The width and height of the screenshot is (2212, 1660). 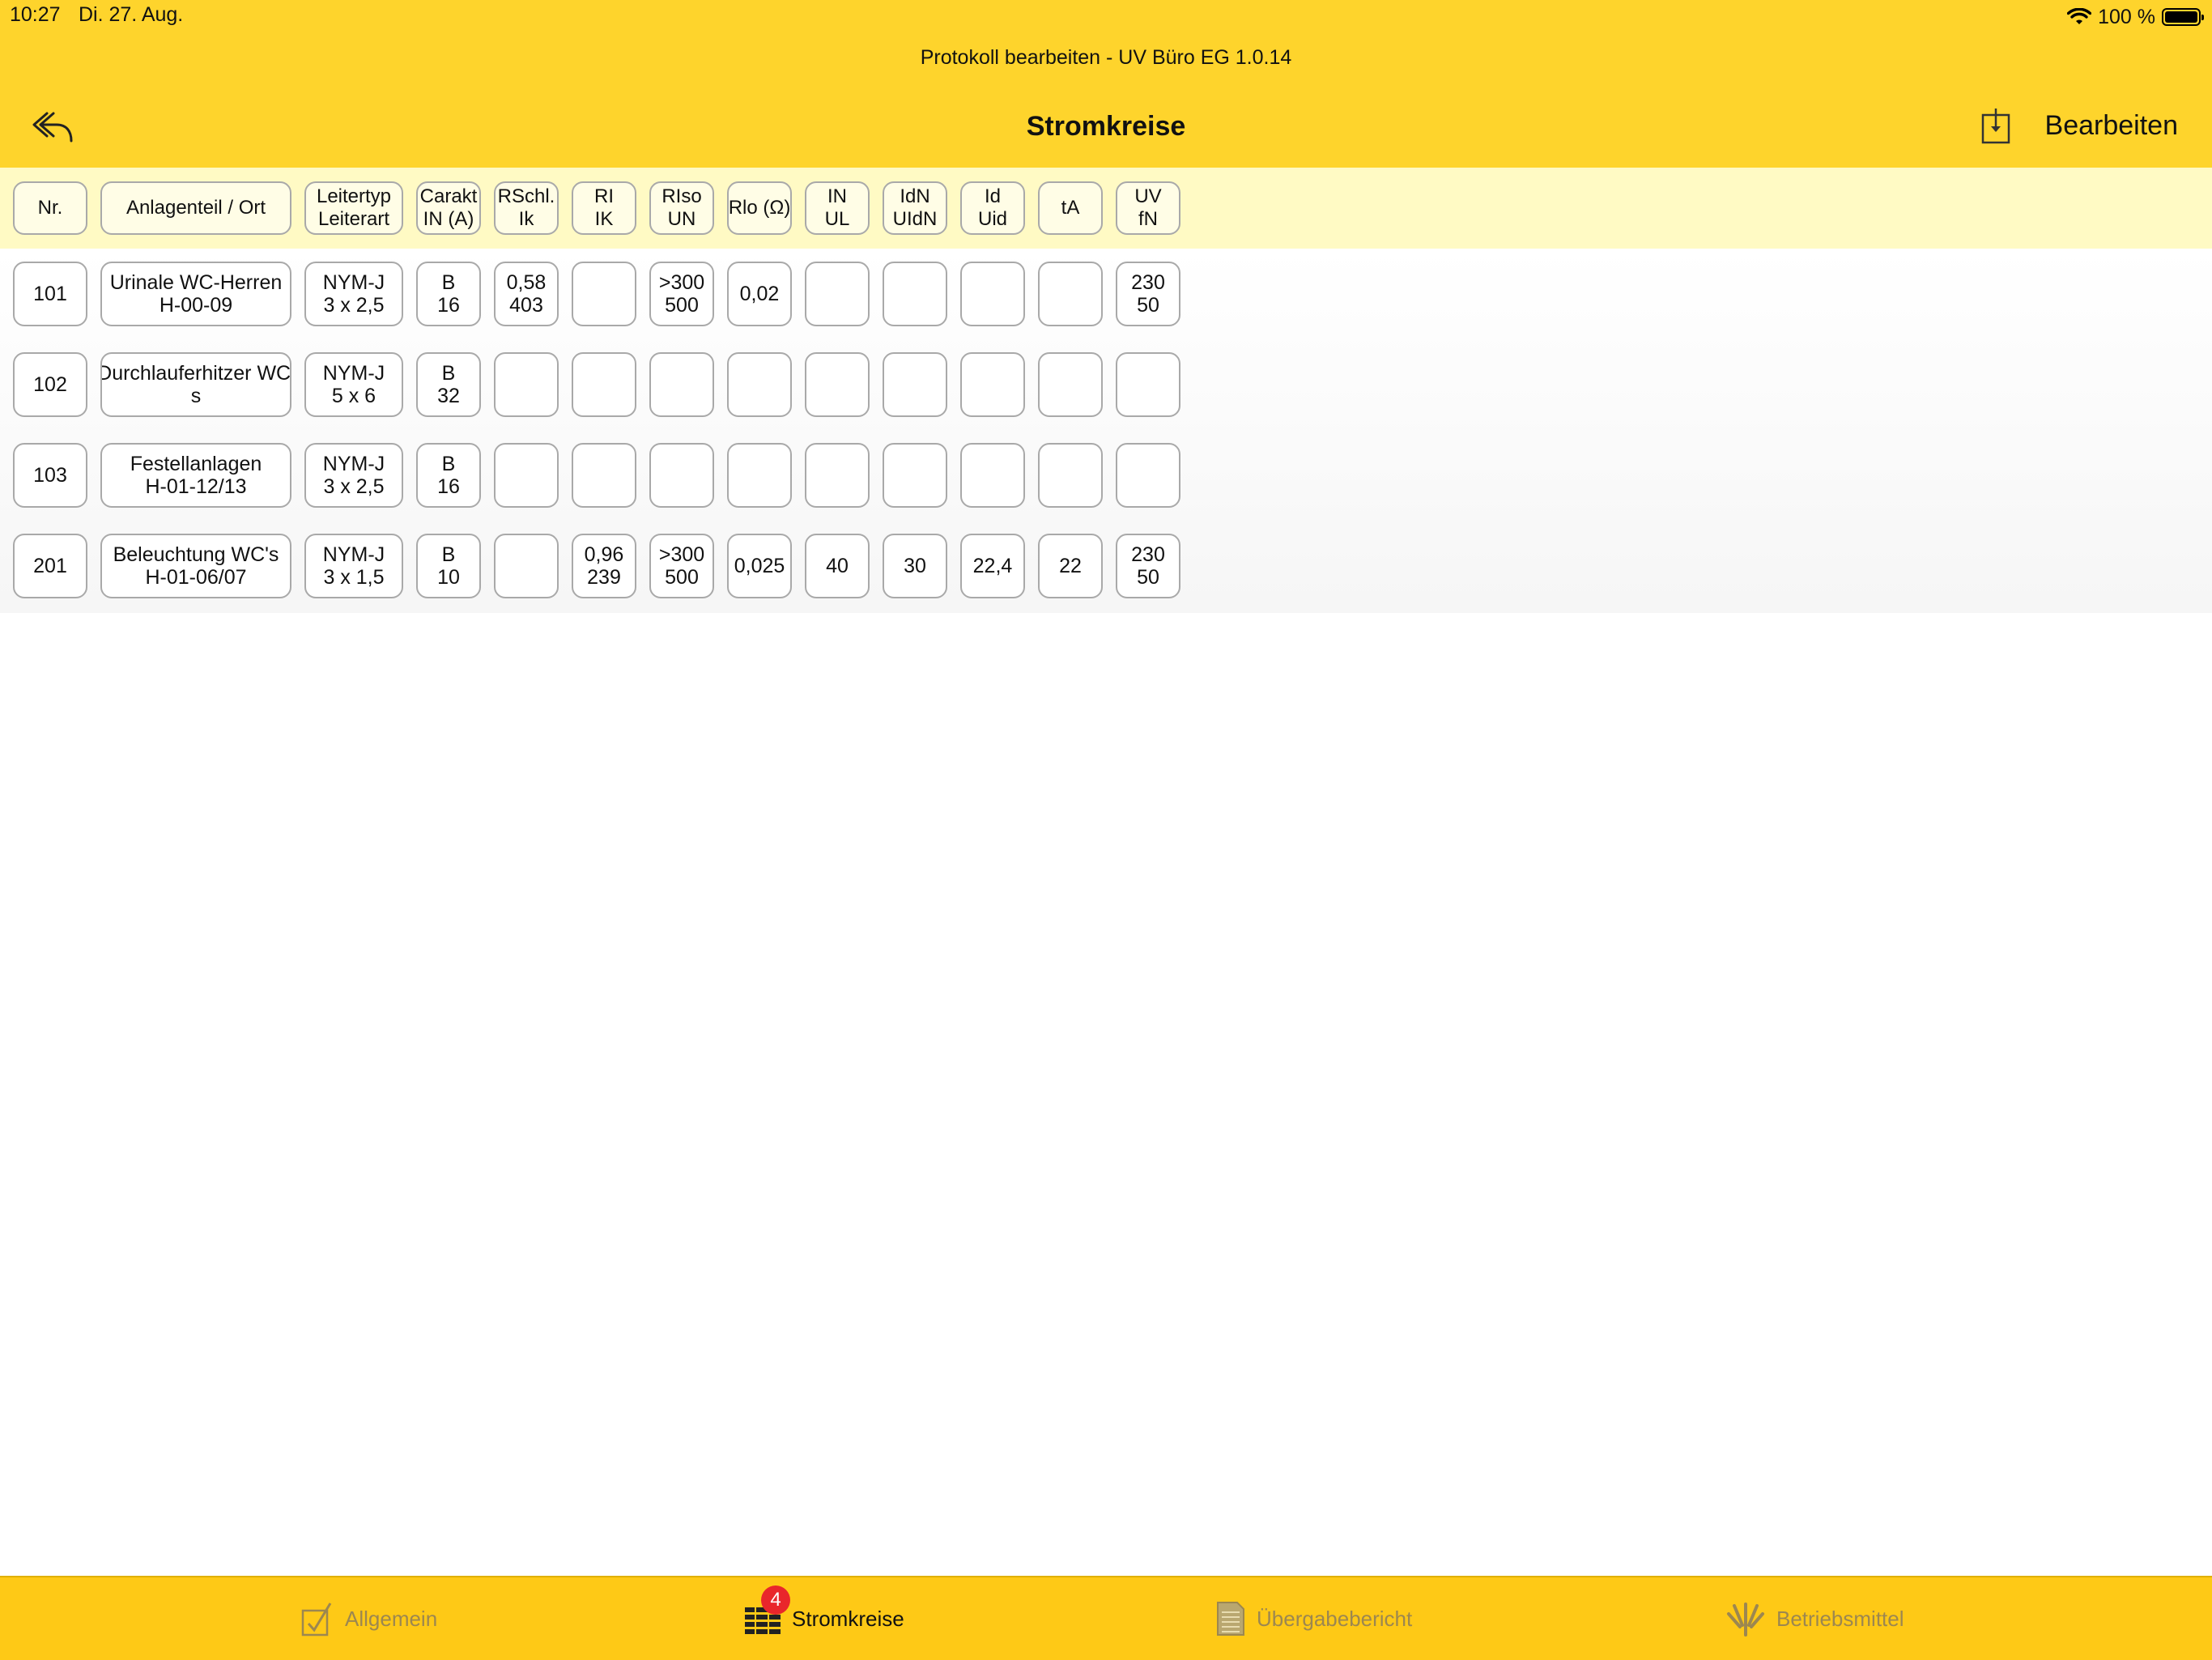 I want to click on column-header-in: IN UL, so click(x=837, y=208).